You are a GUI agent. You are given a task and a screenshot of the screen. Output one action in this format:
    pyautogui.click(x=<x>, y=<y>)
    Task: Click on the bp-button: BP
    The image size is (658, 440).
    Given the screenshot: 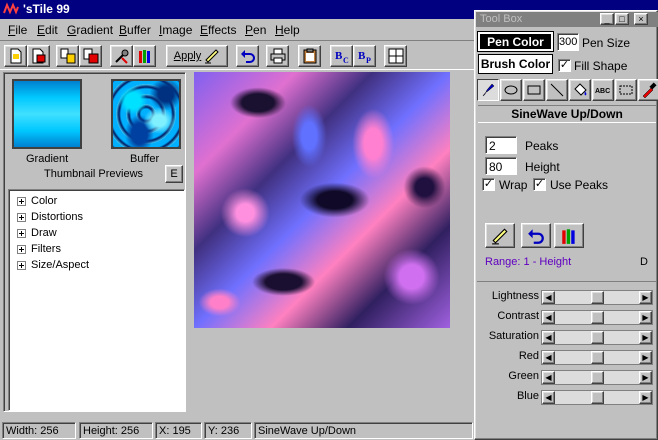 What is the action you would take?
    pyautogui.click(x=364, y=56)
    